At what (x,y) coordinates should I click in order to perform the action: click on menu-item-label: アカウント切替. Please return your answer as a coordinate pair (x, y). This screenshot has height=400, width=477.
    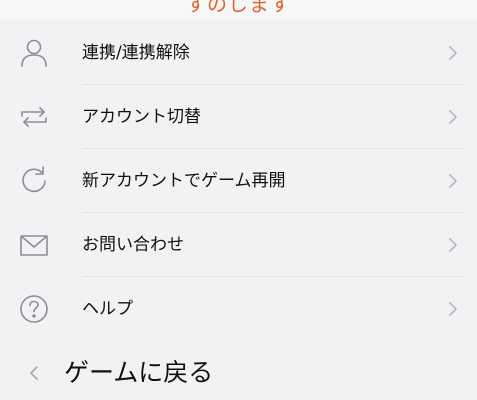
    Looking at the image, I should click on (141, 117).